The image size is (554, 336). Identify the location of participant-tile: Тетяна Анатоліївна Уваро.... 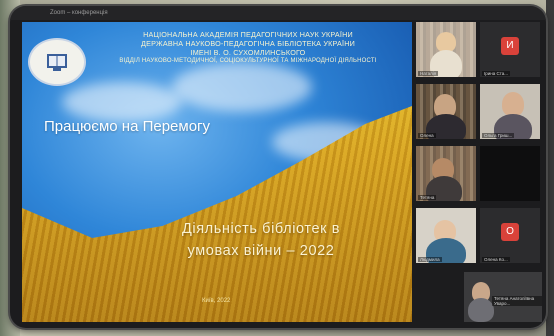
(503, 297).